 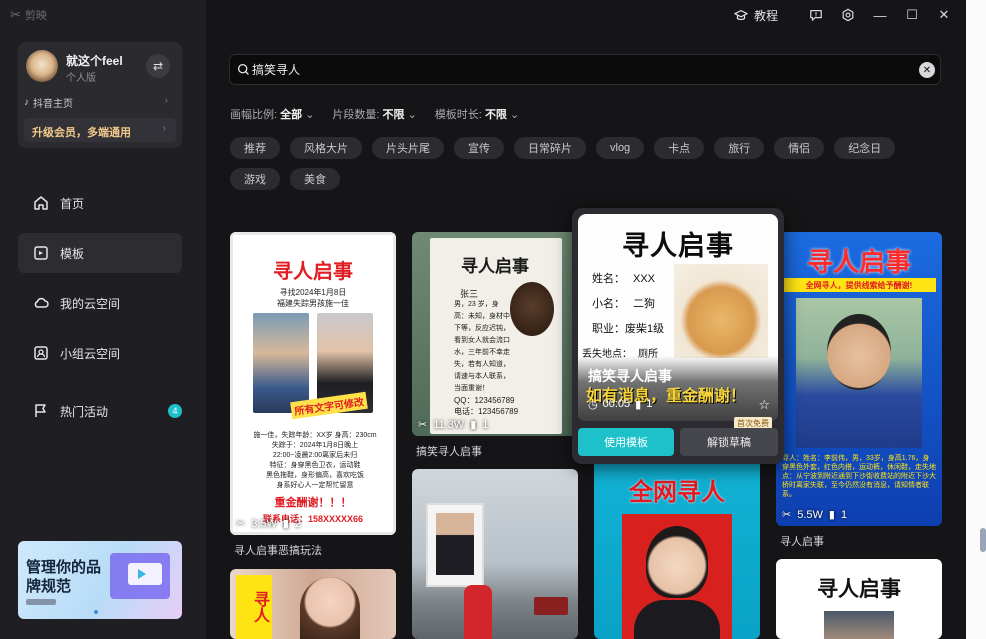 I want to click on graduation-cap-icon, so click(x=741, y=15).